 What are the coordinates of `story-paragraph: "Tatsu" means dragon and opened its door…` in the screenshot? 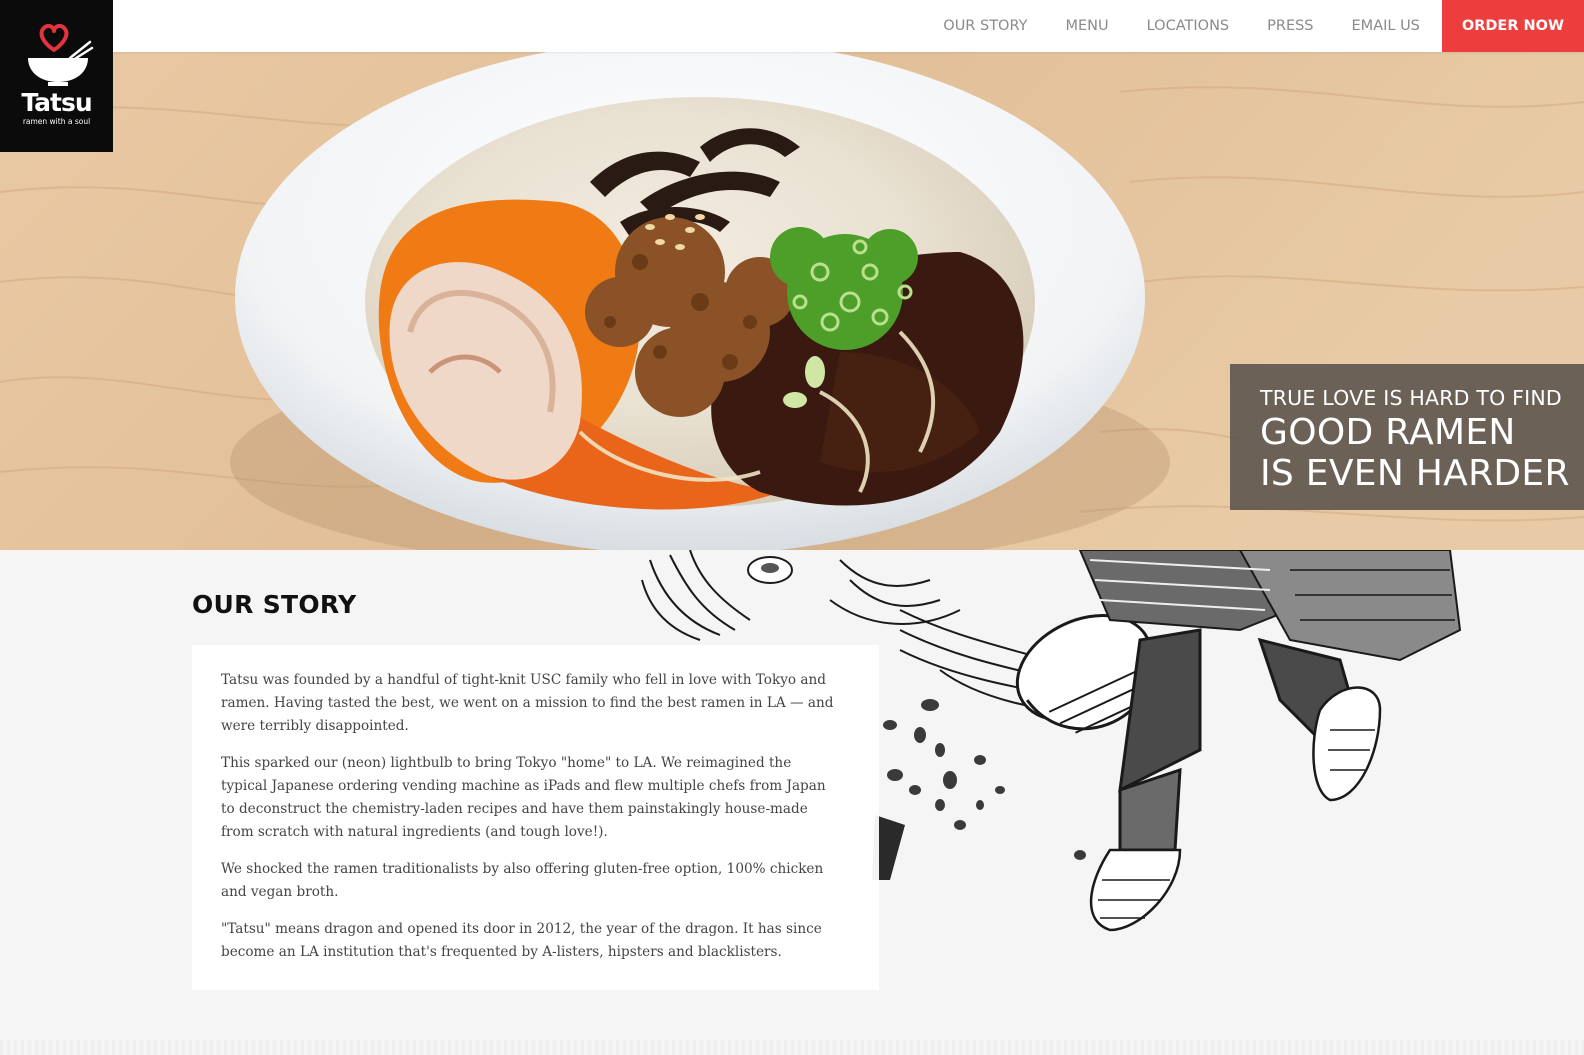 It's located at (521, 940).